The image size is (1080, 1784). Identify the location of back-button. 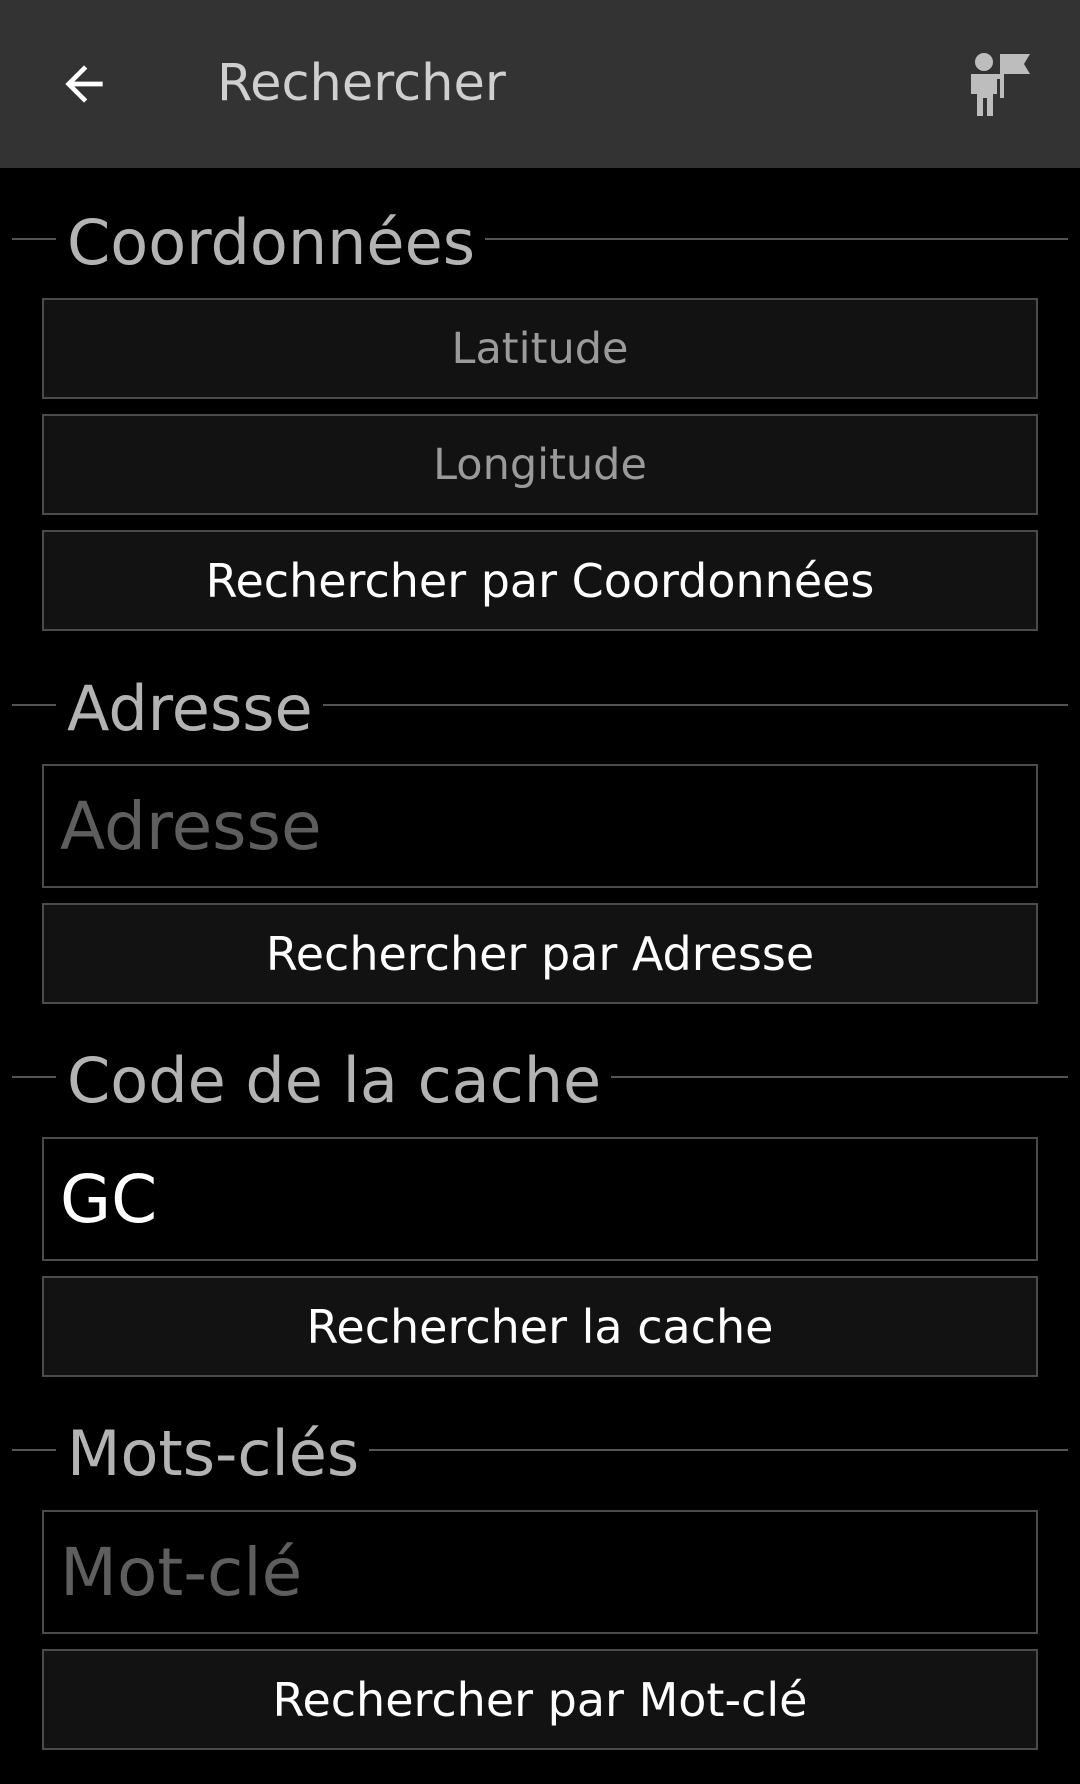
(84, 84).